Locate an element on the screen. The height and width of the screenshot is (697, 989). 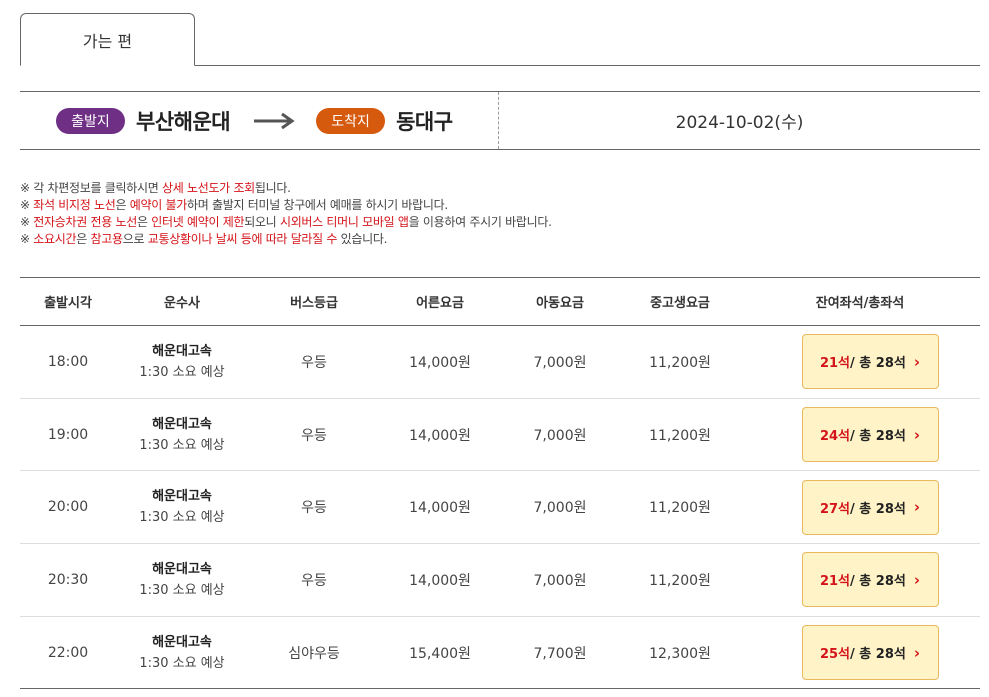
notice-highlight: 인터넷 예약이 제한 is located at coordinates (198, 222).